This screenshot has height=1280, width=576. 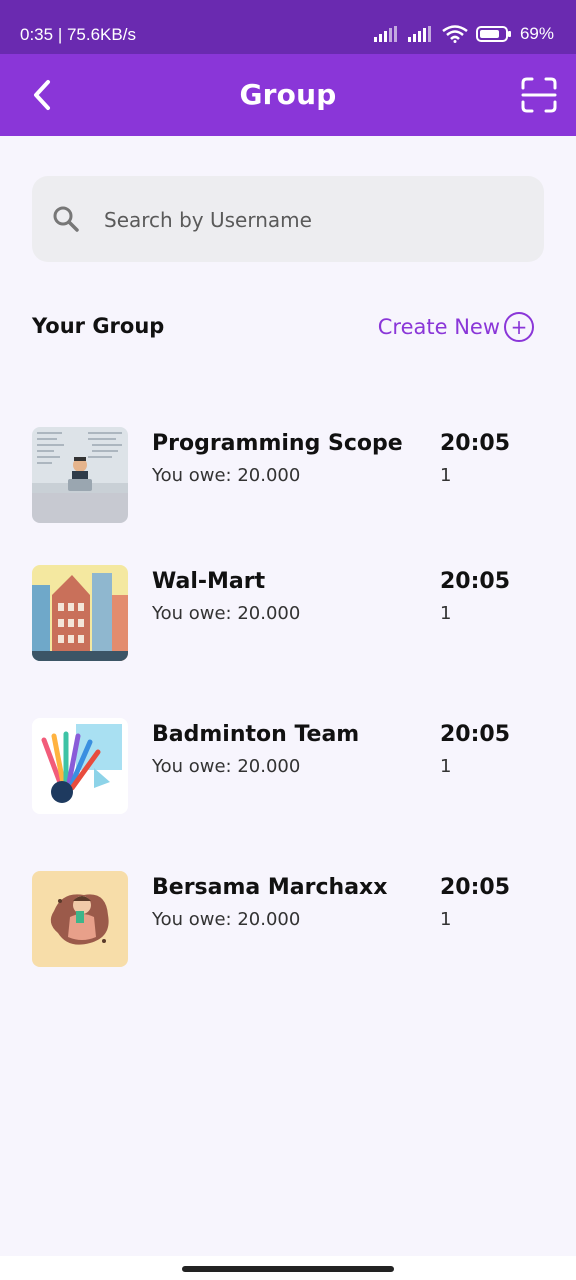 What do you see at coordinates (256, 734) in the screenshot?
I see `group-name: Badminton Team` at bounding box center [256, 734].